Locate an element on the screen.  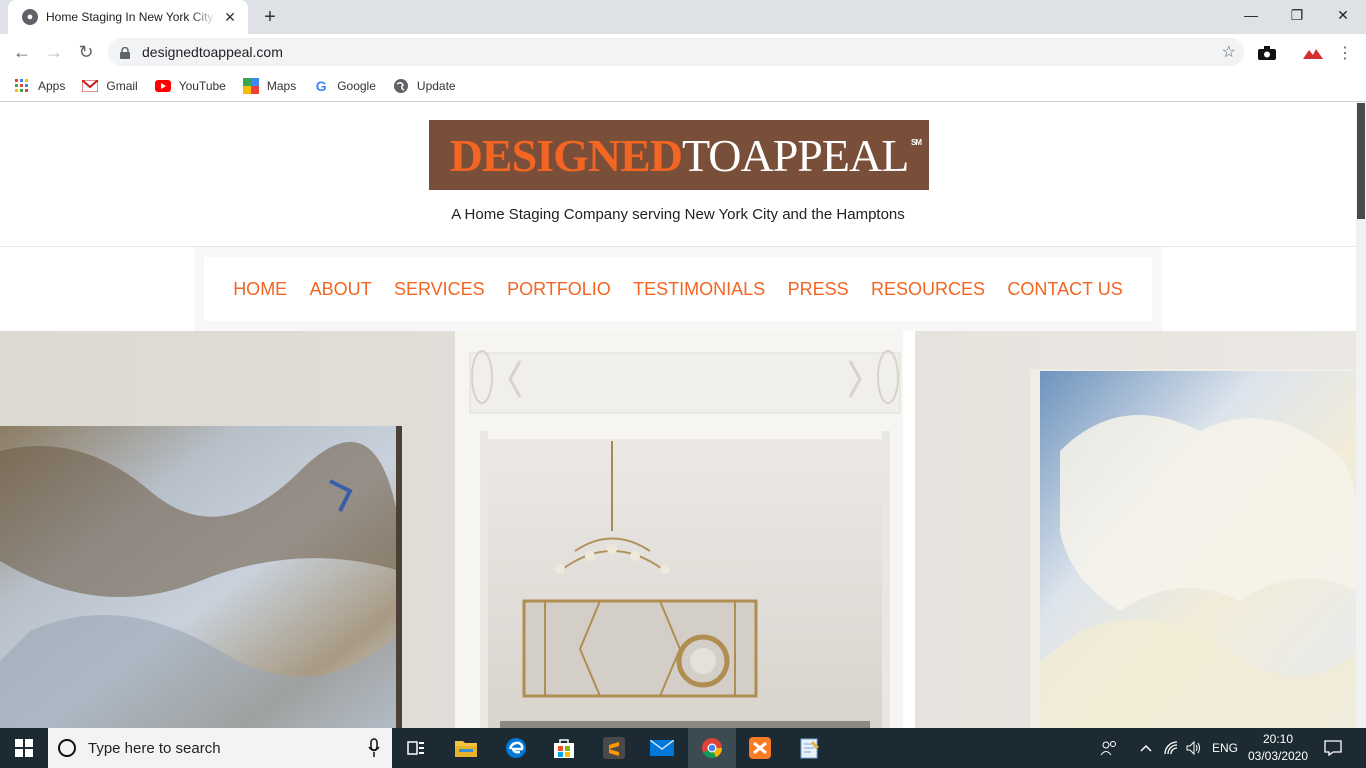
camera-icon is located at coordinates (1267, 53).